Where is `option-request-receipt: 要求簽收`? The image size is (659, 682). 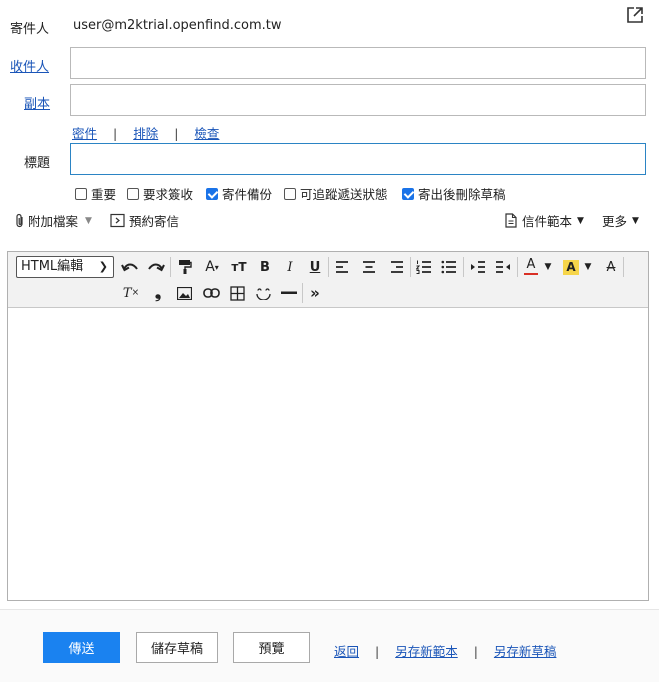 option-request-receipt: 要求簽收 is located at coordinates (160, 193).